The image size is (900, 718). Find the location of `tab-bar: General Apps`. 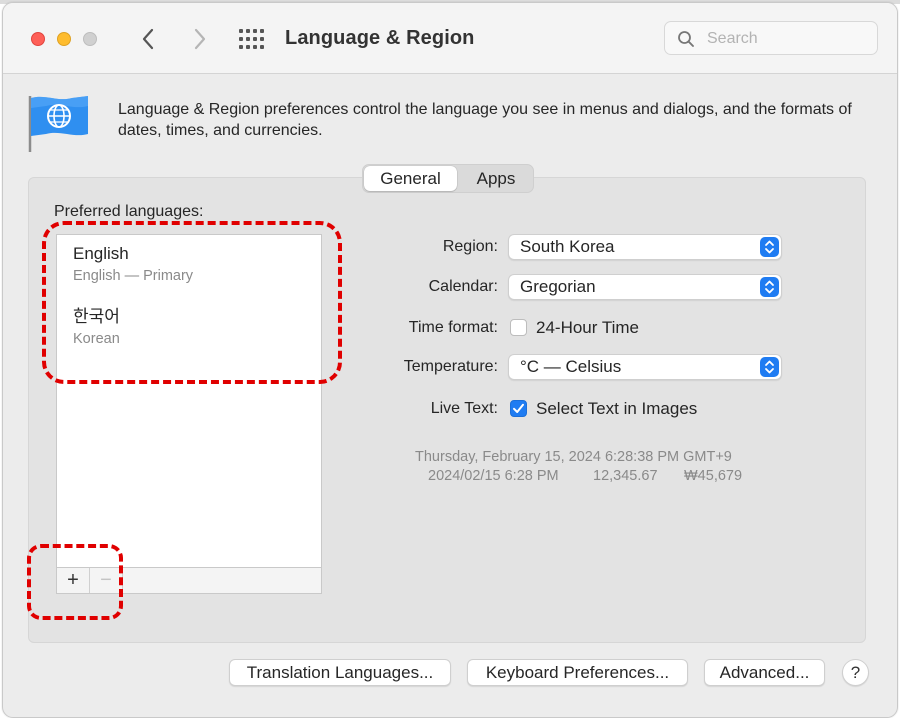

tab-bar: General Apps is located at coordinates (448, 178).